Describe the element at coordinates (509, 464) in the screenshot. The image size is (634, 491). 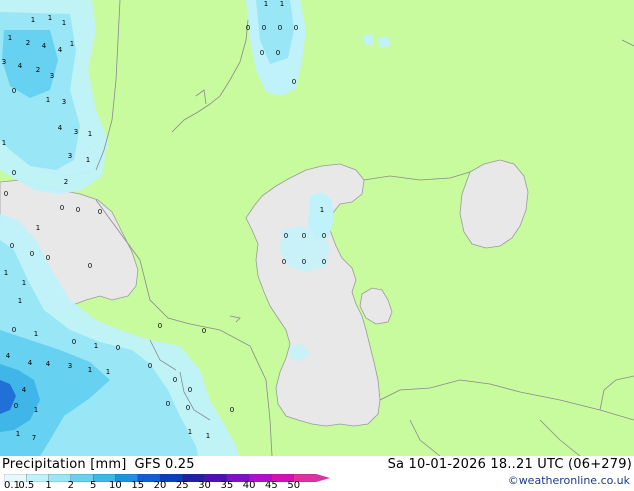
I see `valid-time: Sa 10-01-2026 18..21 UTC (06+279)` at that location.